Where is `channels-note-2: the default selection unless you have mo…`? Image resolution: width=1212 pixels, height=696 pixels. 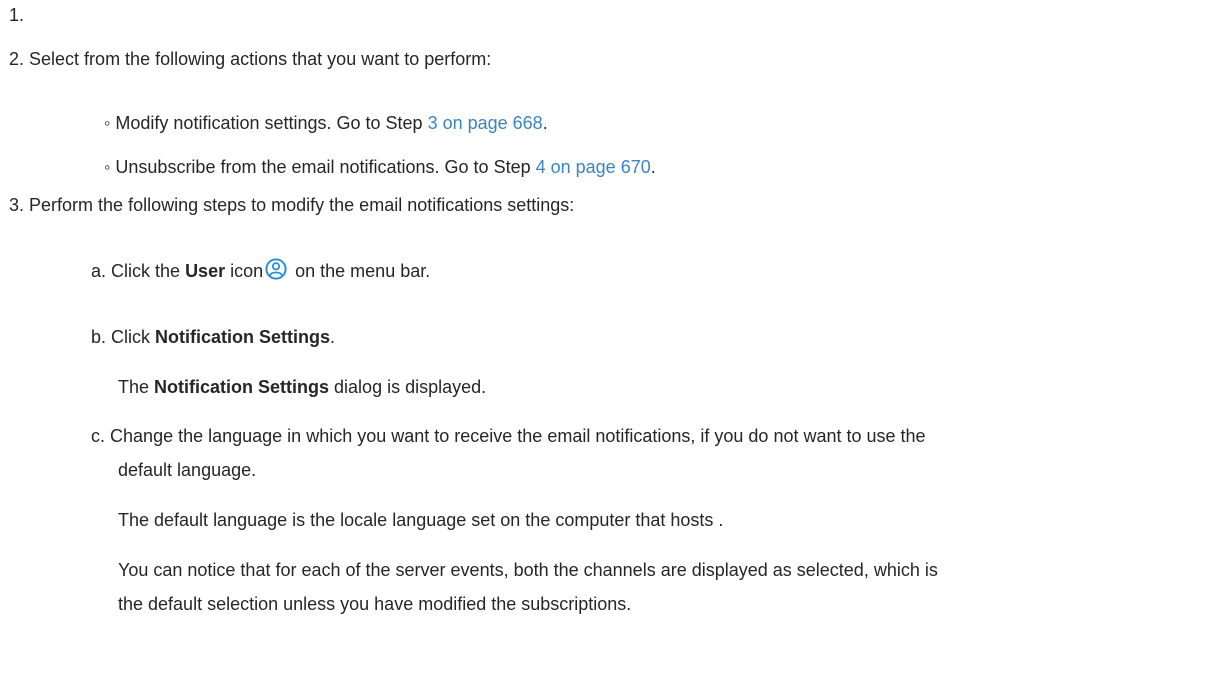
channels-note-2: the default selection unless you have mo… is located at coordinates (375, 604).